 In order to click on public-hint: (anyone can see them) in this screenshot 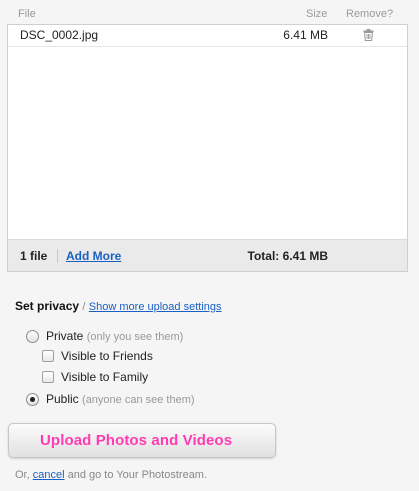, I will do `click(138, 400)`.